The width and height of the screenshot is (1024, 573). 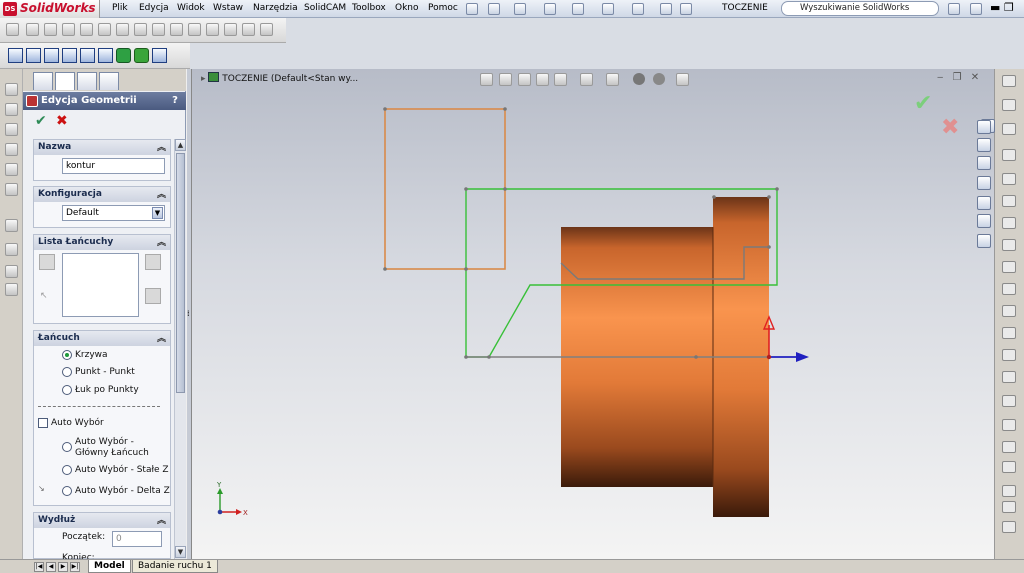 What do you see at coordinates (50, 9) in the screenshot?
I see `solidworks-logo: DS SolidWorks` at bounding box center [50, 9].